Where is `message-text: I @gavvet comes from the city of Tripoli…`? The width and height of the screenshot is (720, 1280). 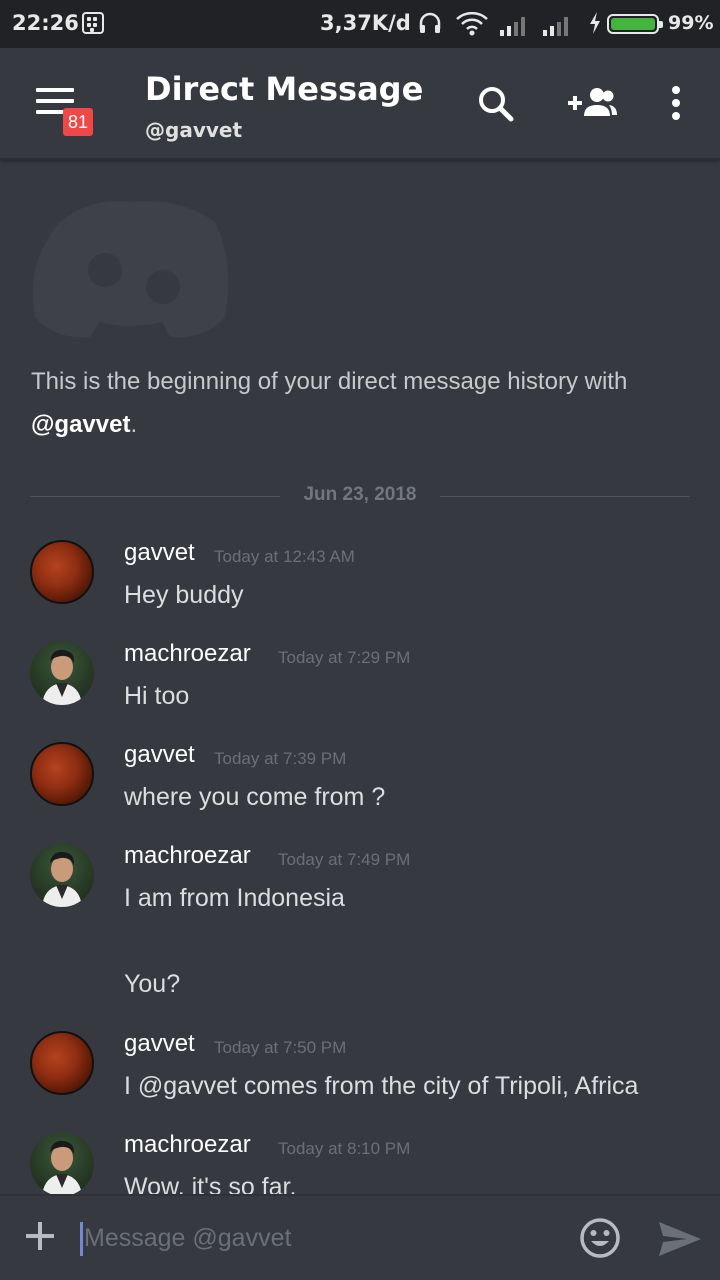 message-text: I @gavvet comes from the city of Tripoli… is located at coordinates (381, 1086).